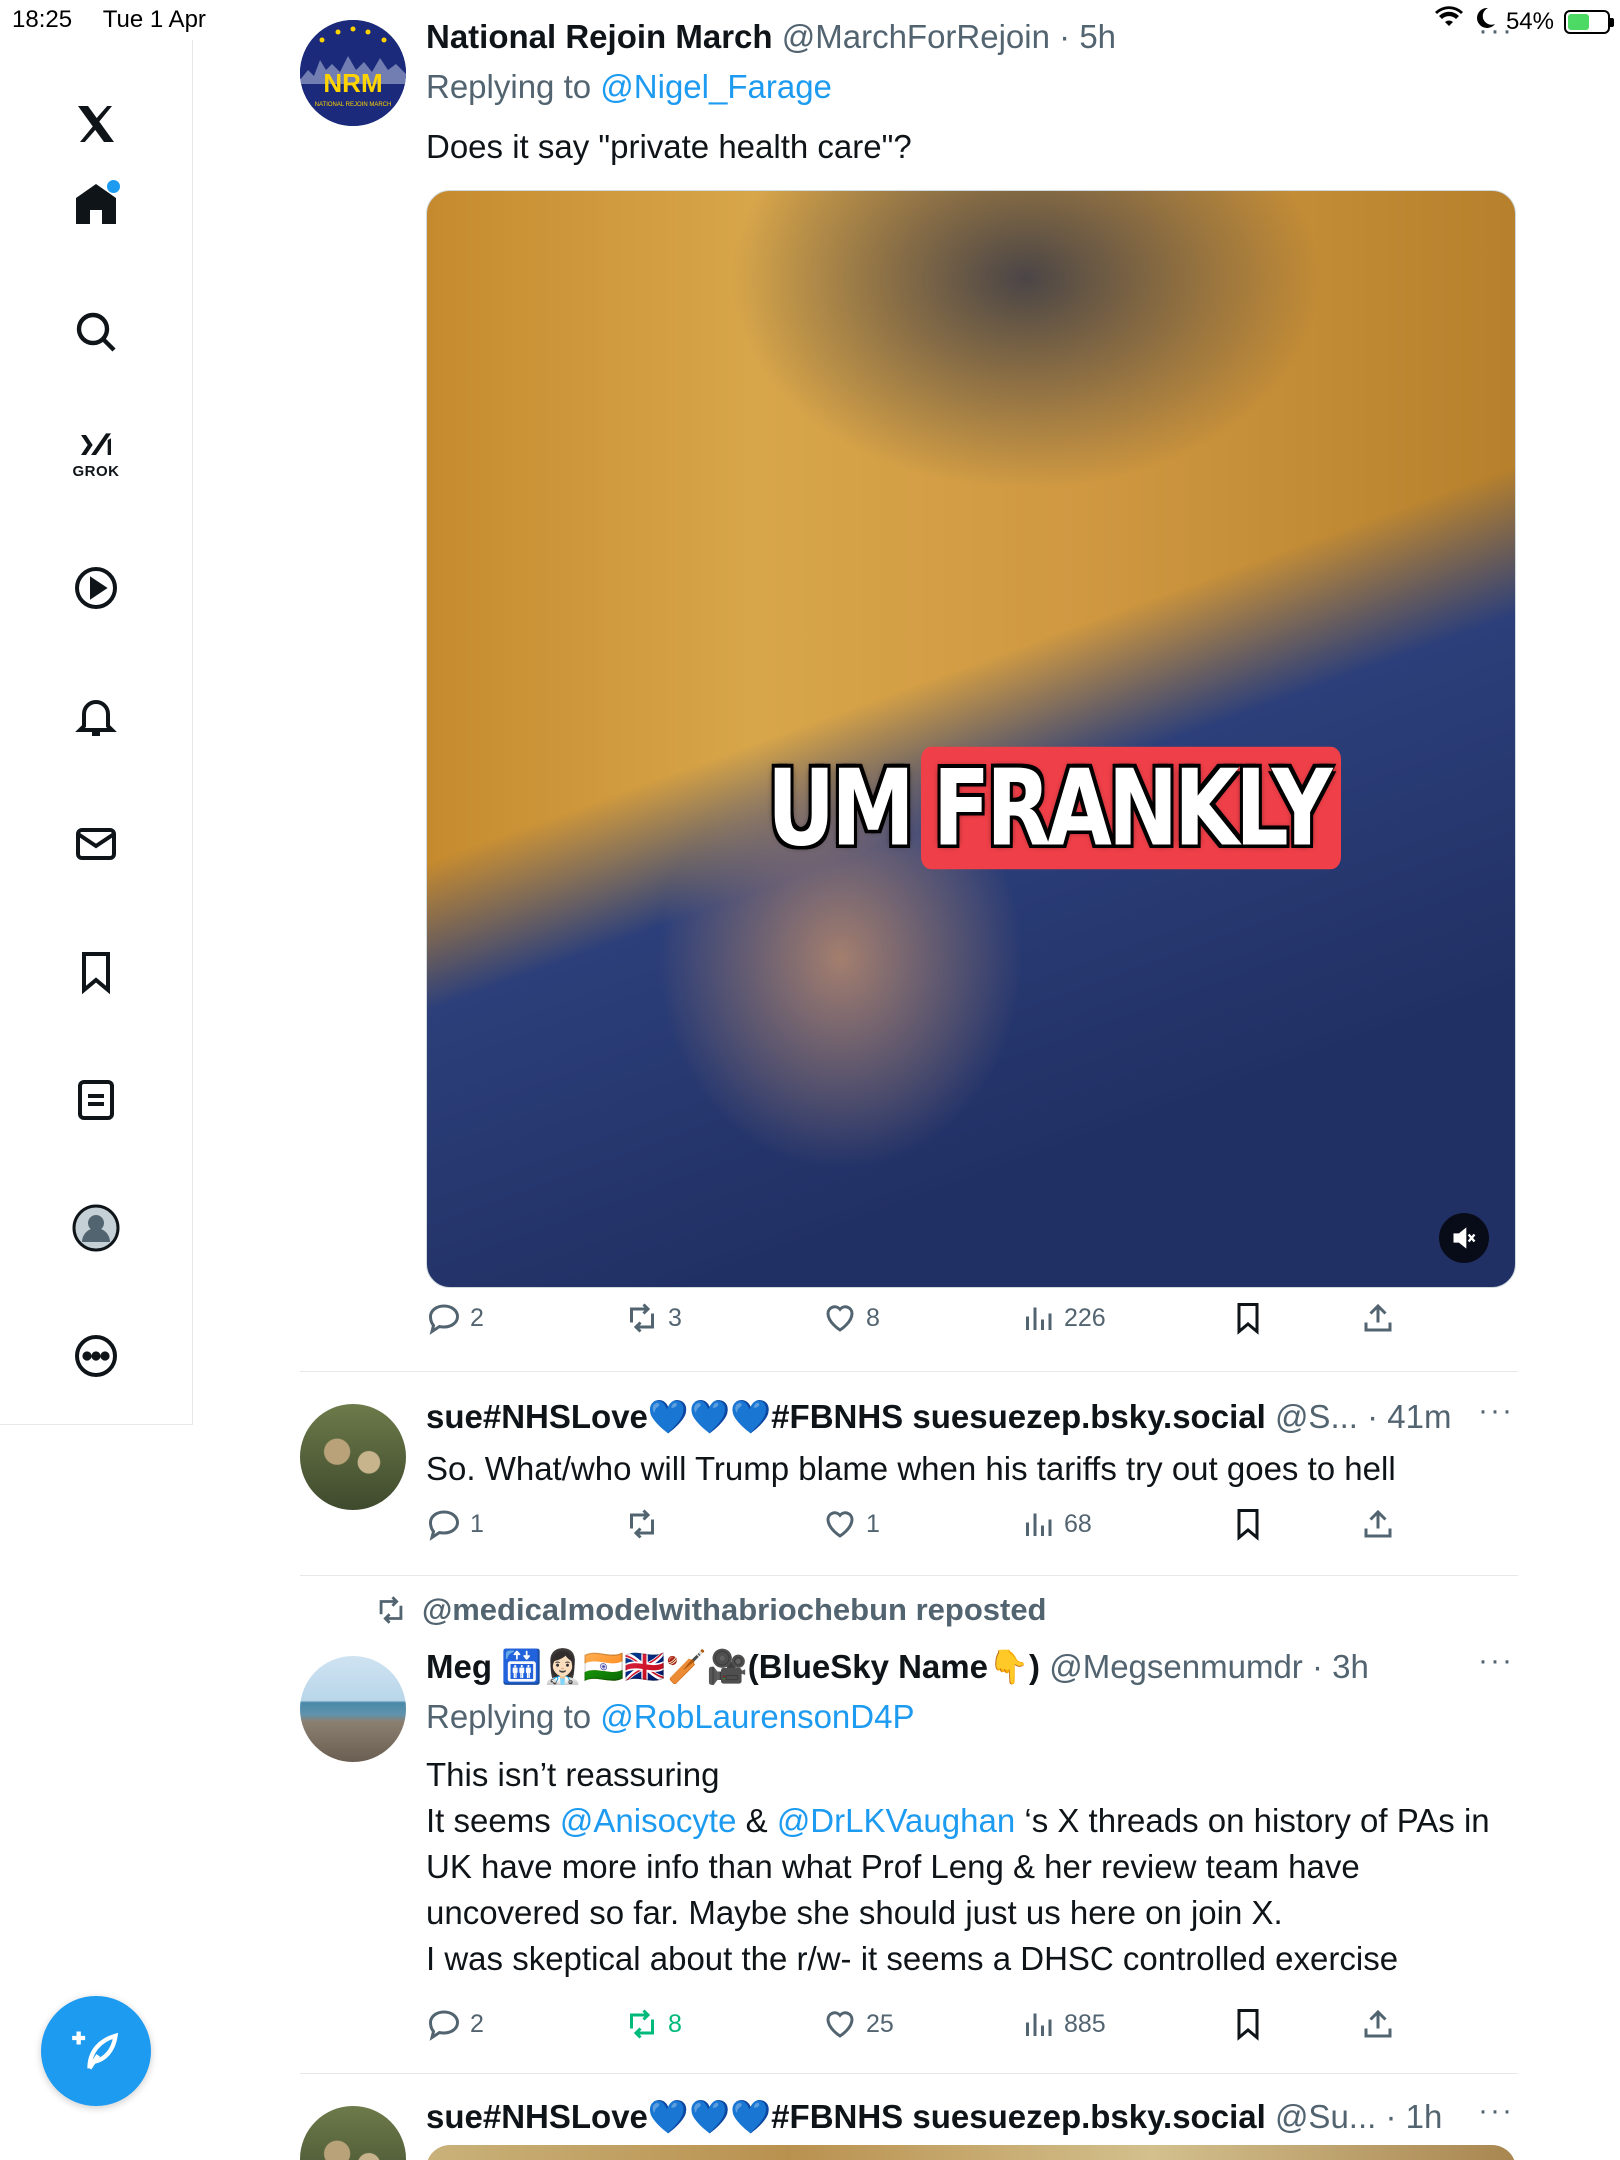 This screenshot has height=2160, width=1620. What do you see at coordinates (1176, 1666) in the screenshot?
I see `handle: @Megsenmumdr` at bounding box center [1176, 1666].